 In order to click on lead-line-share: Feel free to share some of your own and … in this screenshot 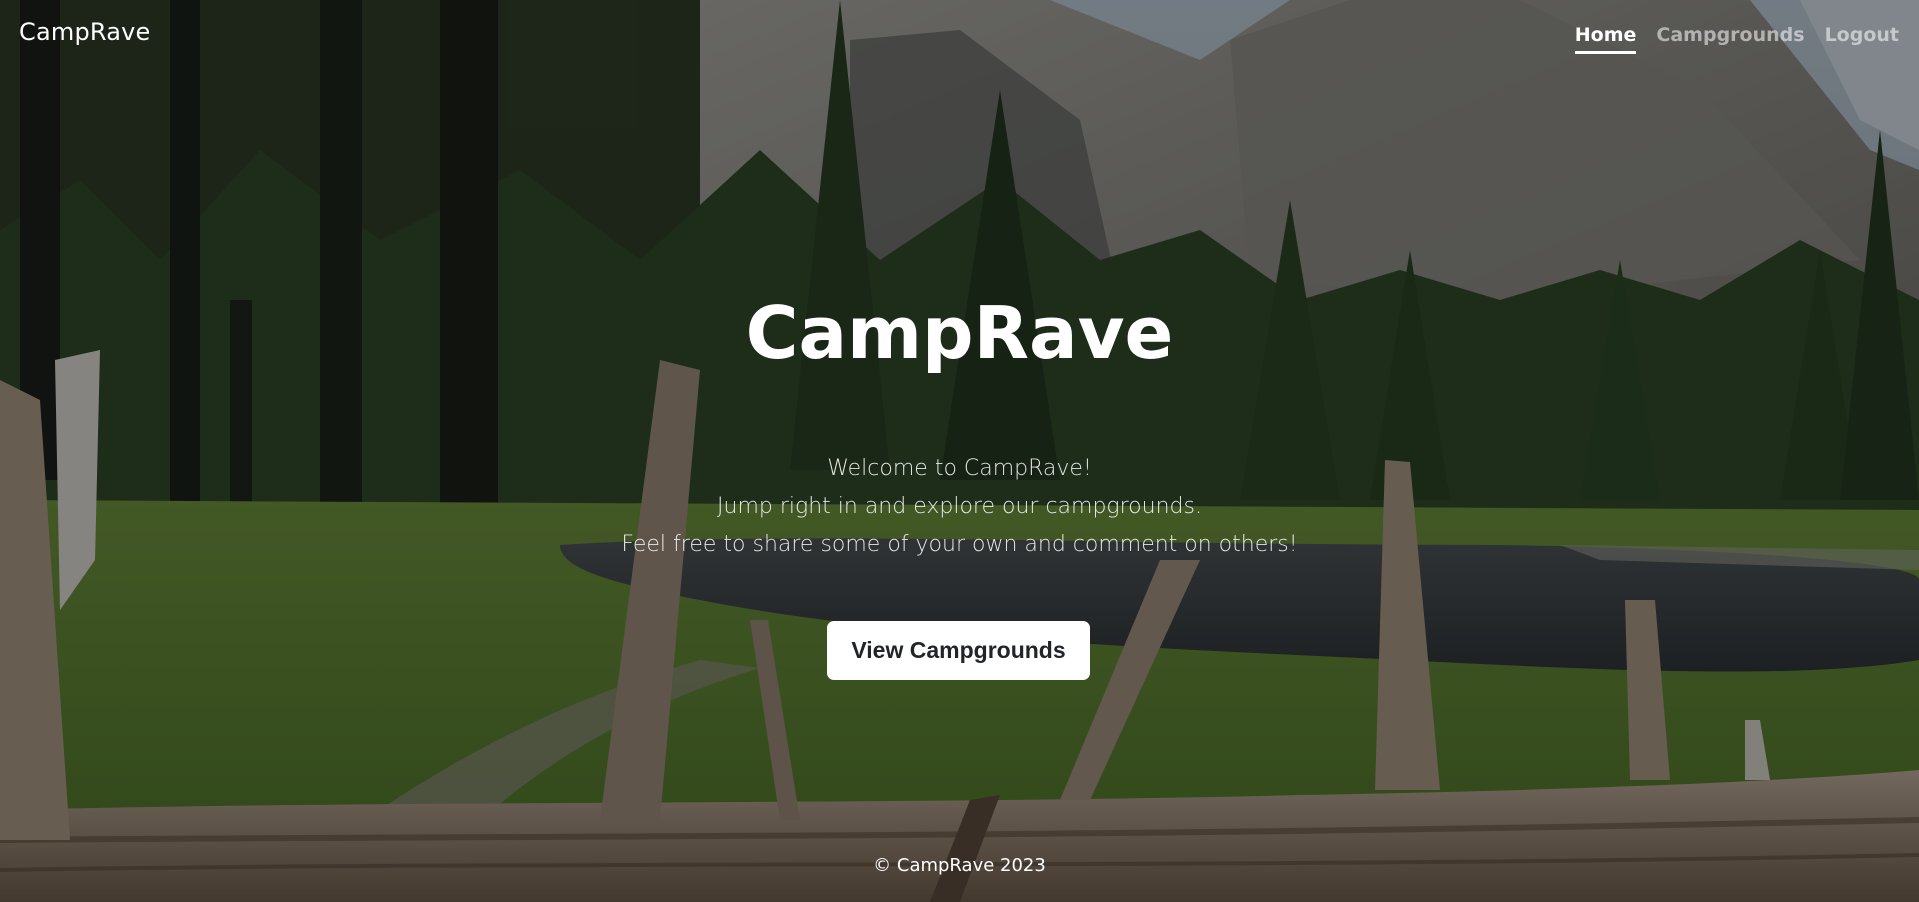, I will do `click(959, 544)`.